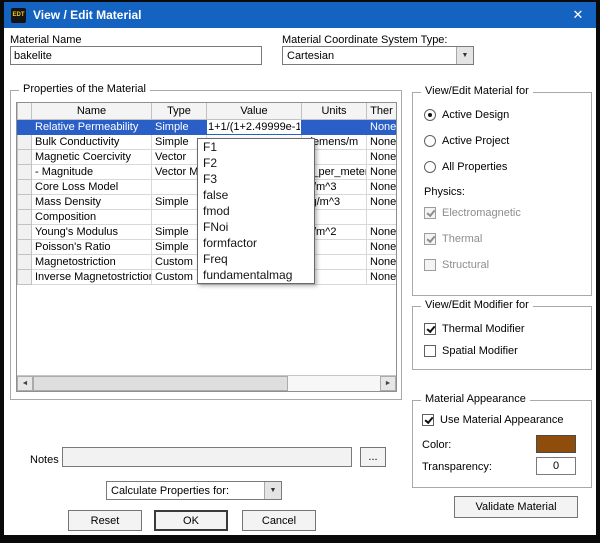 This screenshot has width=600, height=543. What do you see at coordinates (179, 126) in the screenshot?
I see `cell-type: Simple` at bounding box center [179, 126].